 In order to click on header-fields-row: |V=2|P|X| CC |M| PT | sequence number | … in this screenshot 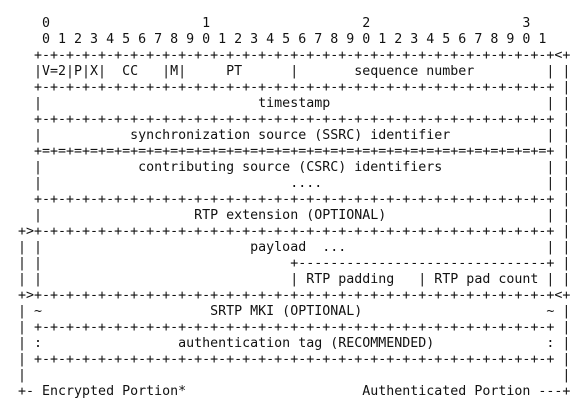, I will do `click(290, 71)`.